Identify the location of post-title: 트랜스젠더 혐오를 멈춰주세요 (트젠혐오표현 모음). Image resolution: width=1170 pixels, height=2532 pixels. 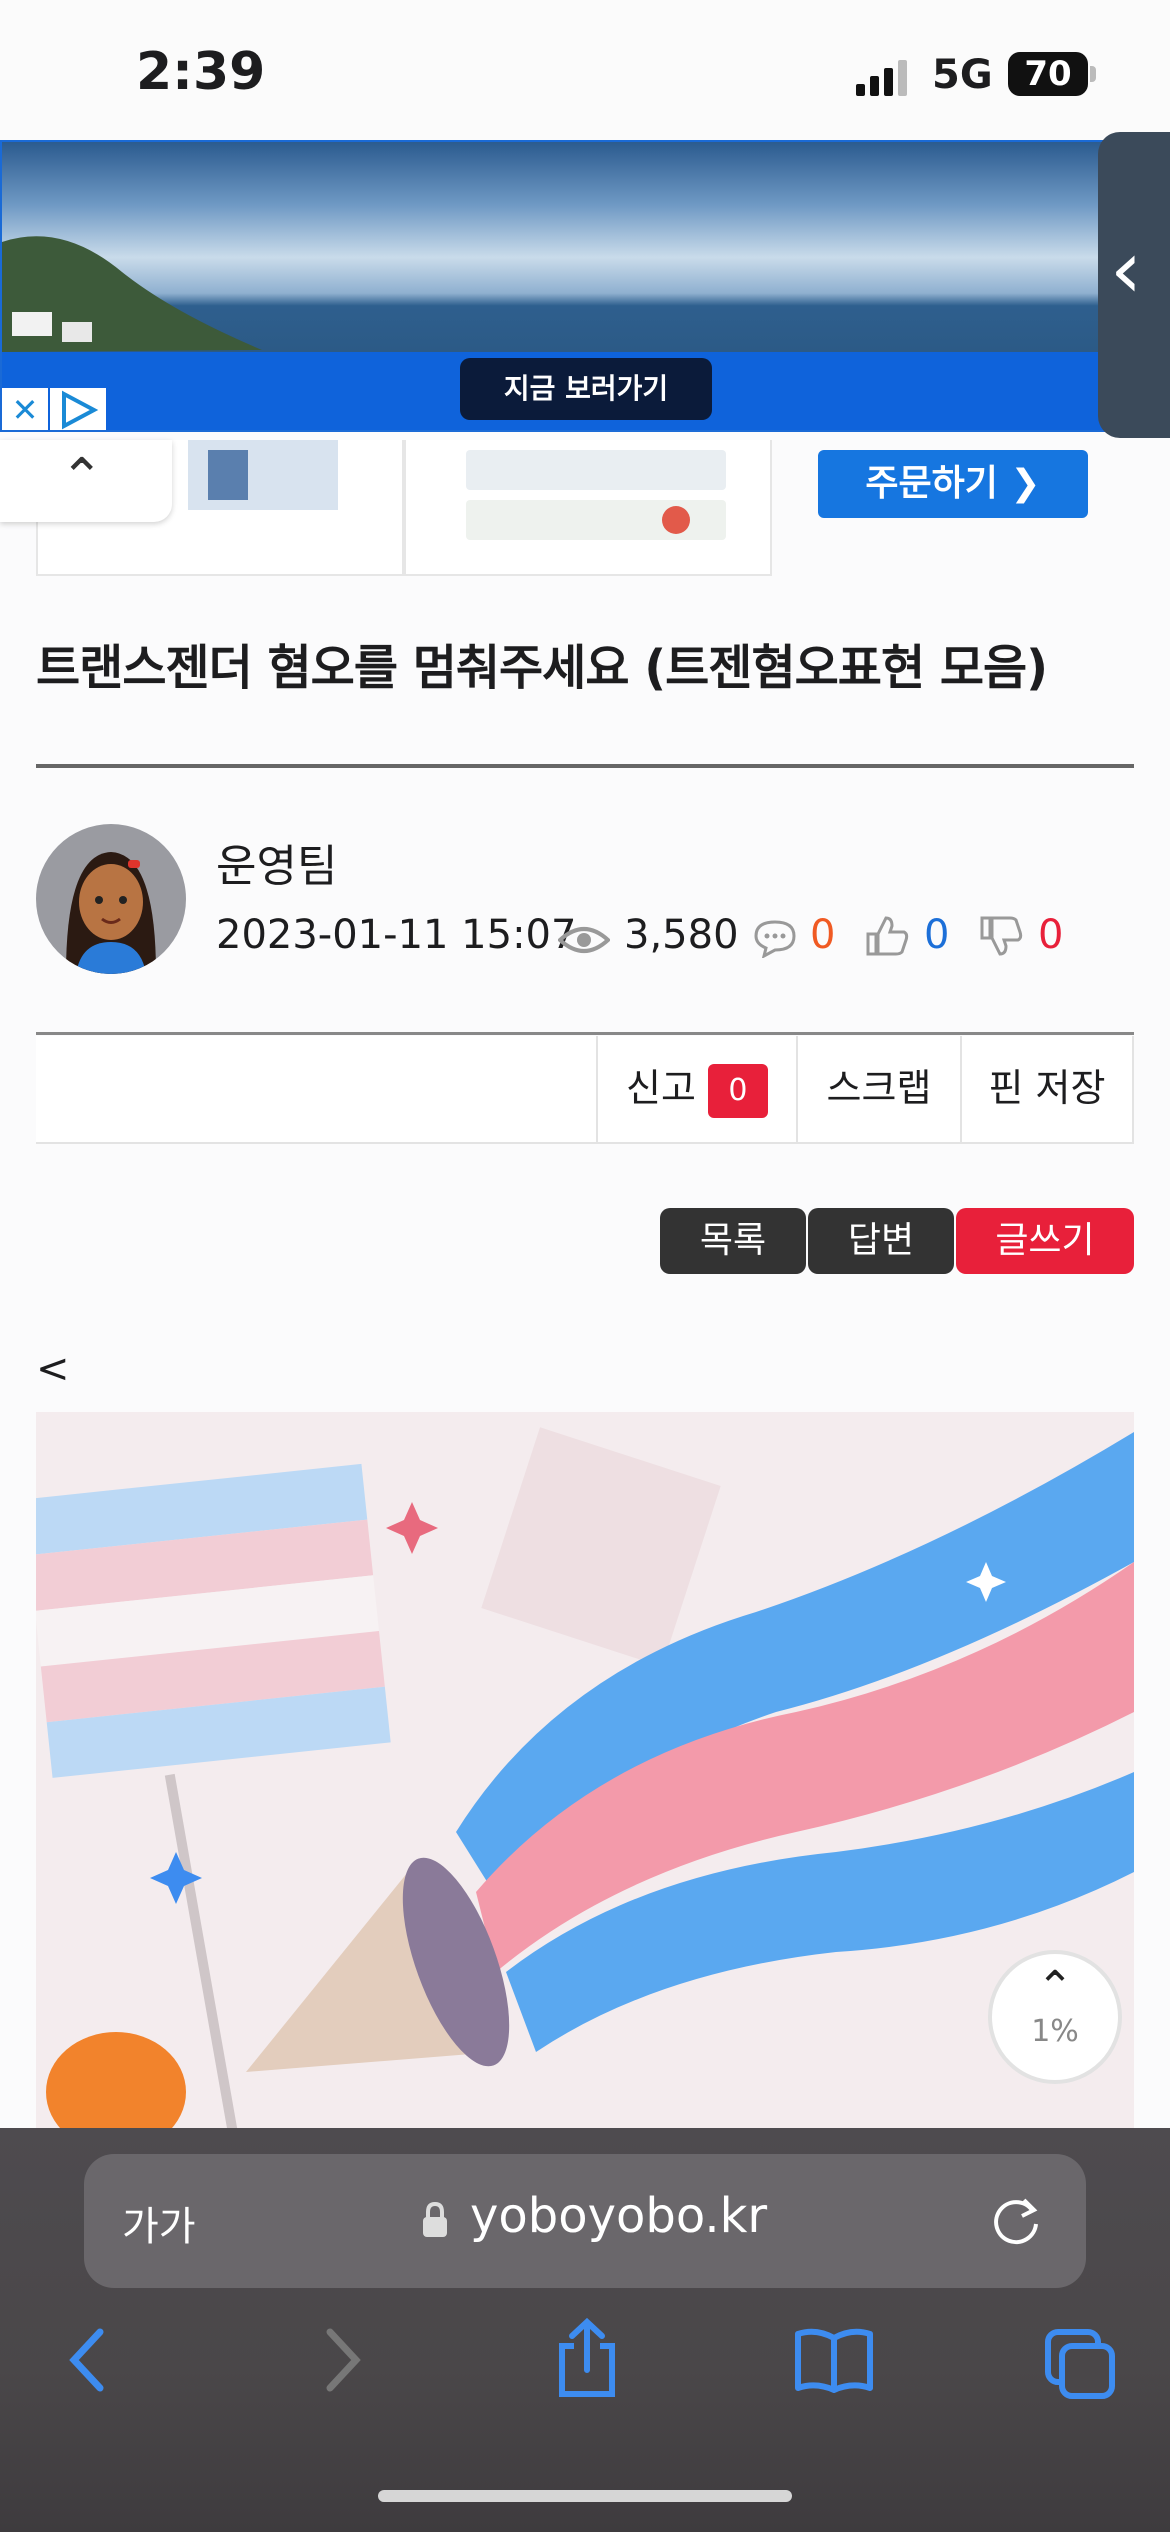
(542, 668).